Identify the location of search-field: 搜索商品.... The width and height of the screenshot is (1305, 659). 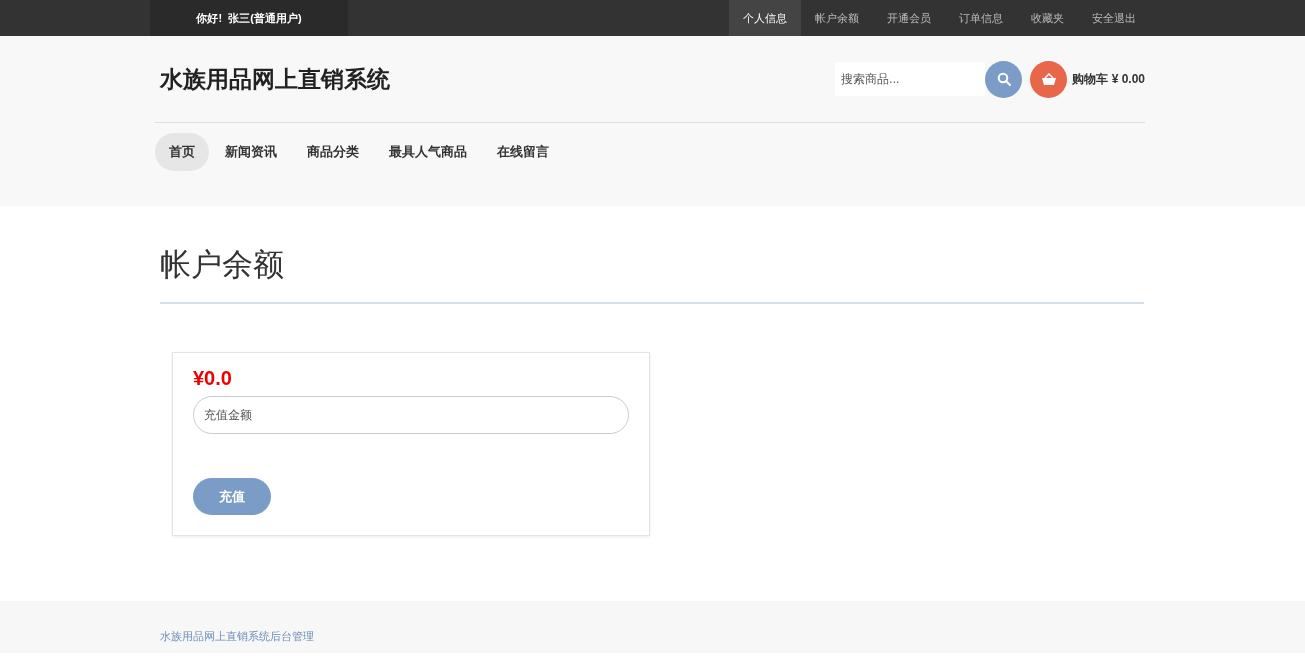
(910, 79).